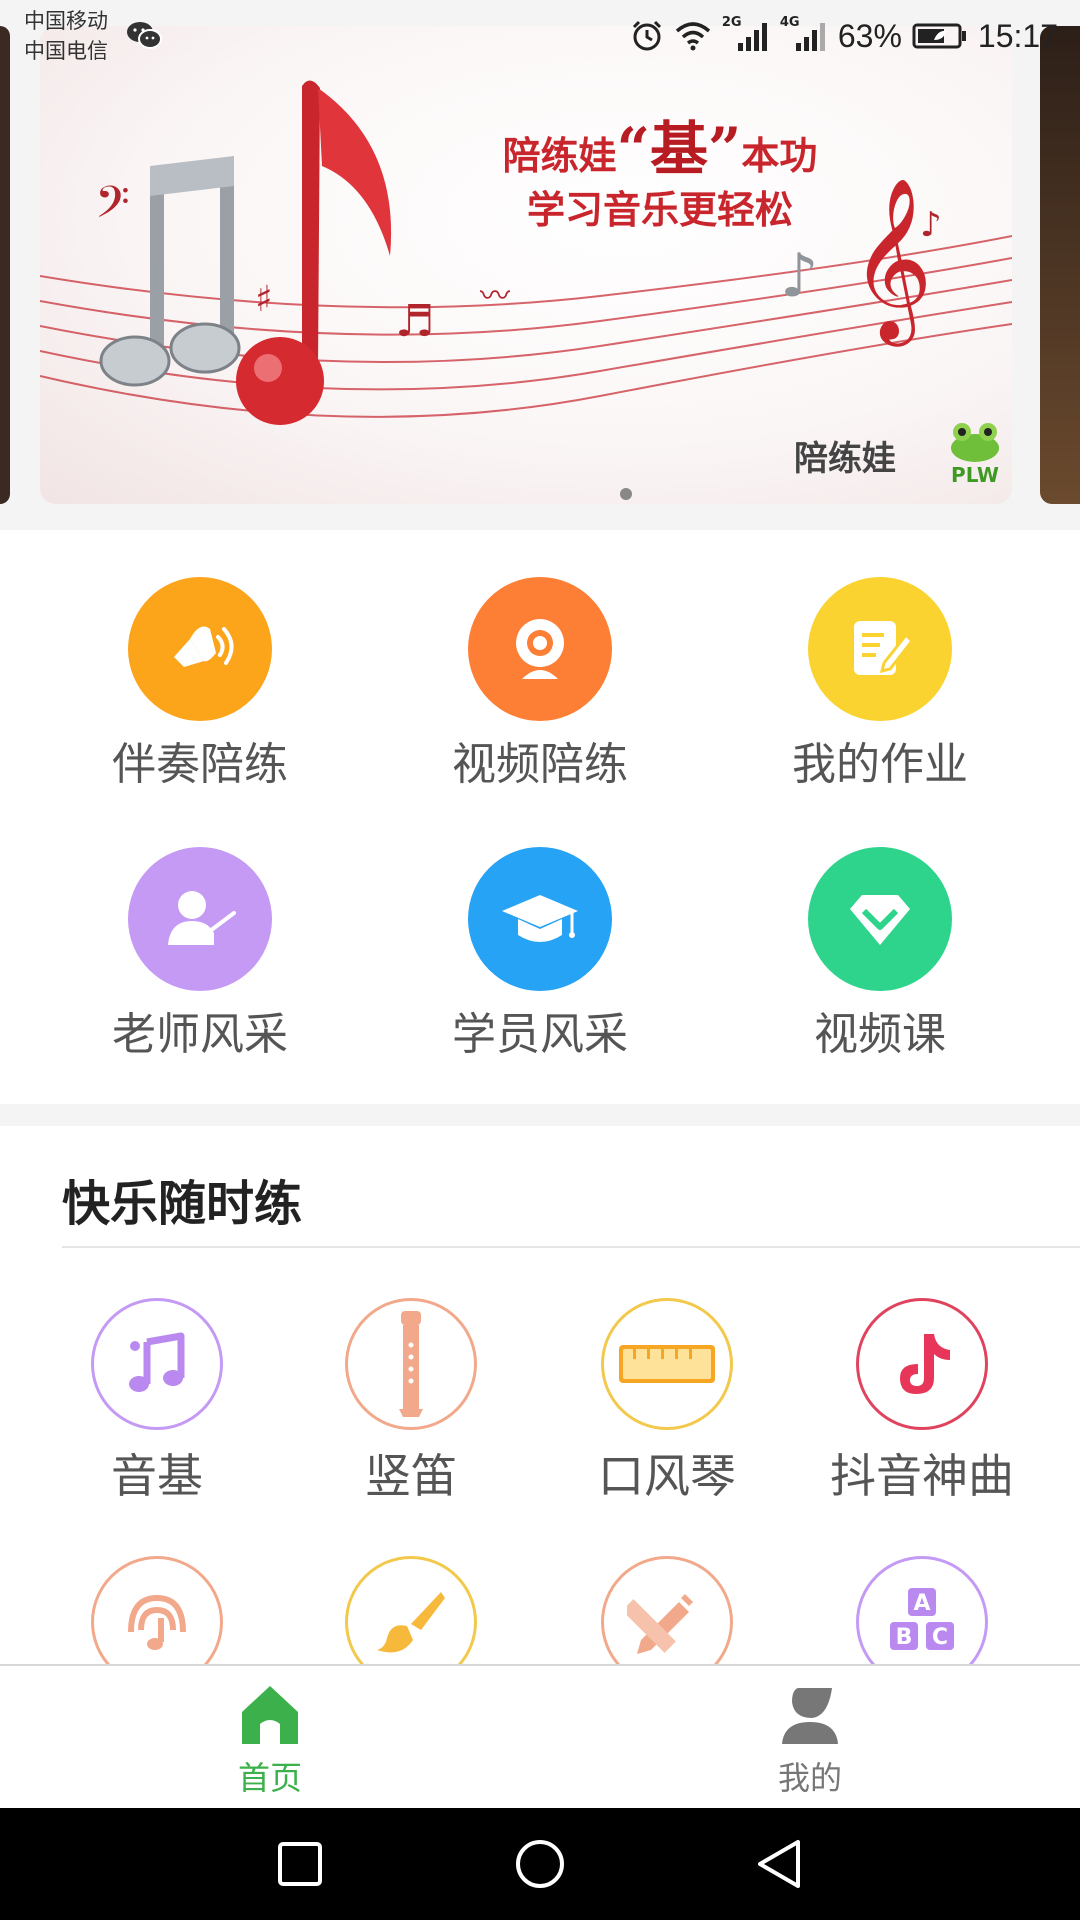 This screenshot has height=1920, width=1080. I want to click on tool-label: 竖笛, so click(411, 1476).